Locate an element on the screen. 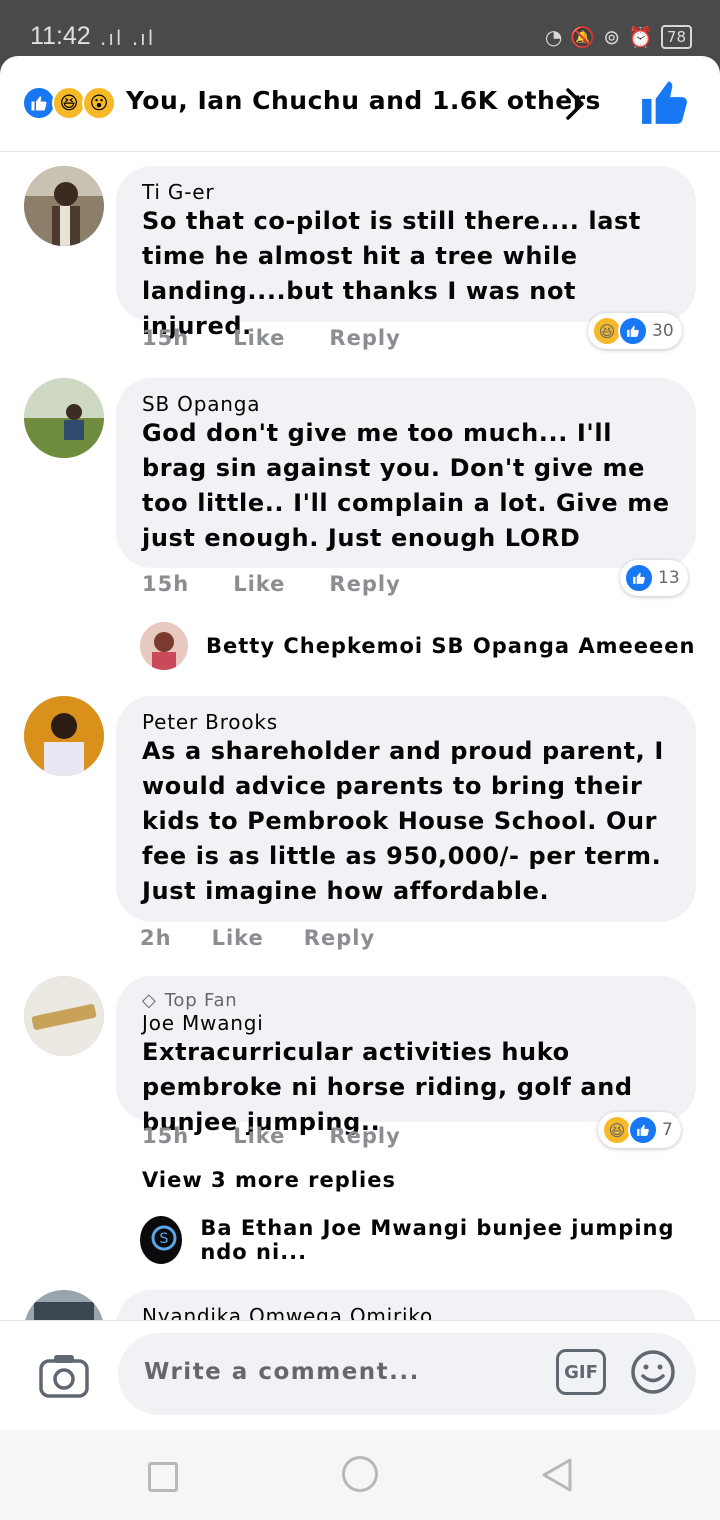  avatar: S is located at coordinates (161, 1240).